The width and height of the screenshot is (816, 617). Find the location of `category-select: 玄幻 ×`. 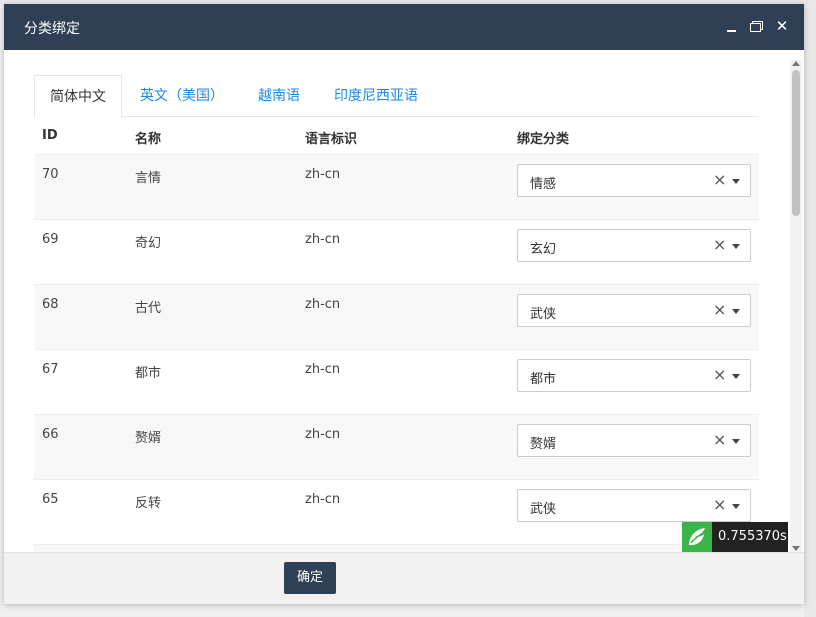

category-select: 玄幻 × is located at coordinates (634, 245).